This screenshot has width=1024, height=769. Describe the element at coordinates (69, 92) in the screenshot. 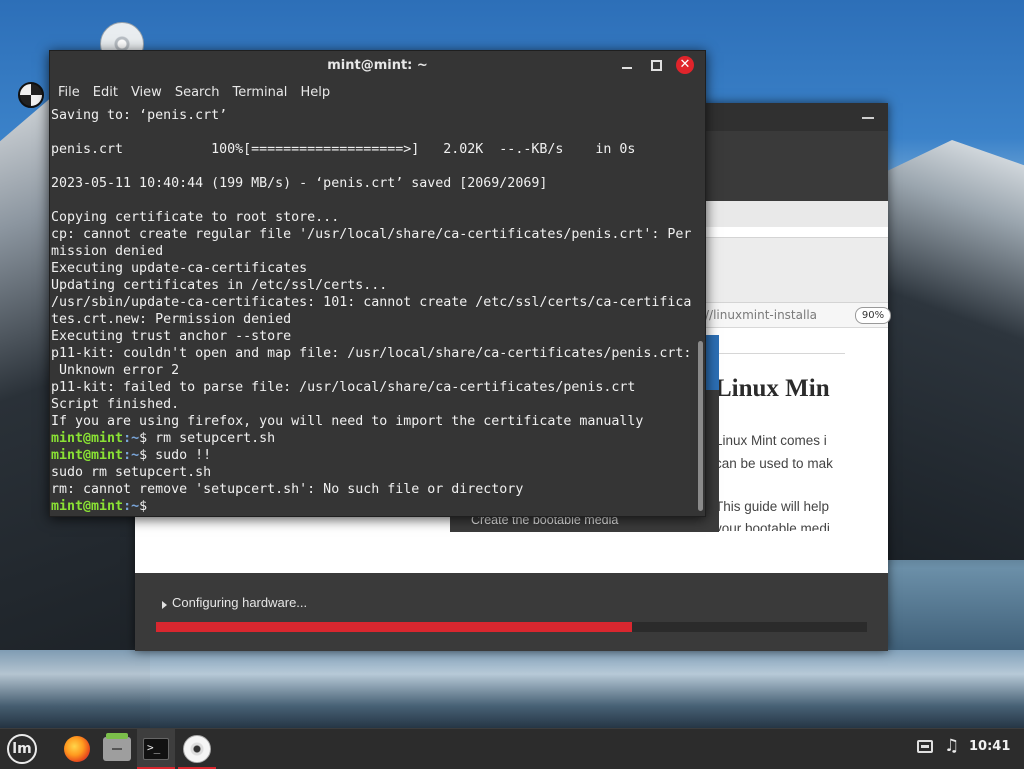

I see `menu-file: File` at that location.